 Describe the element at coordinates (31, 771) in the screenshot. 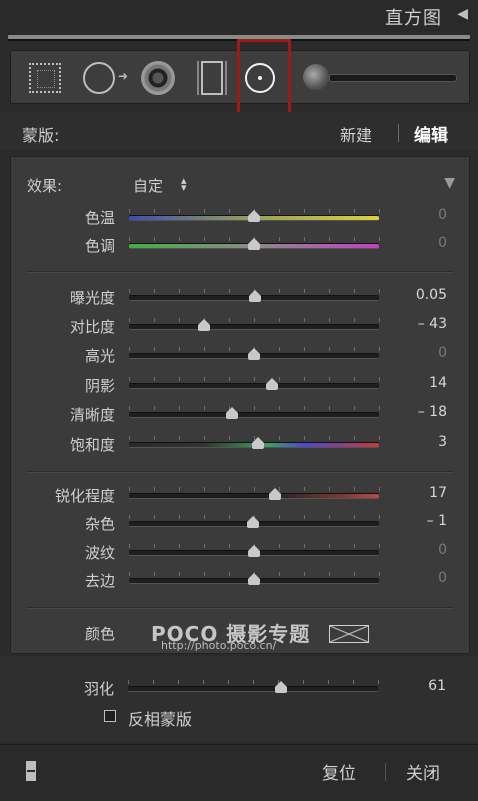

I see `toggle-switch-icon` at that location.